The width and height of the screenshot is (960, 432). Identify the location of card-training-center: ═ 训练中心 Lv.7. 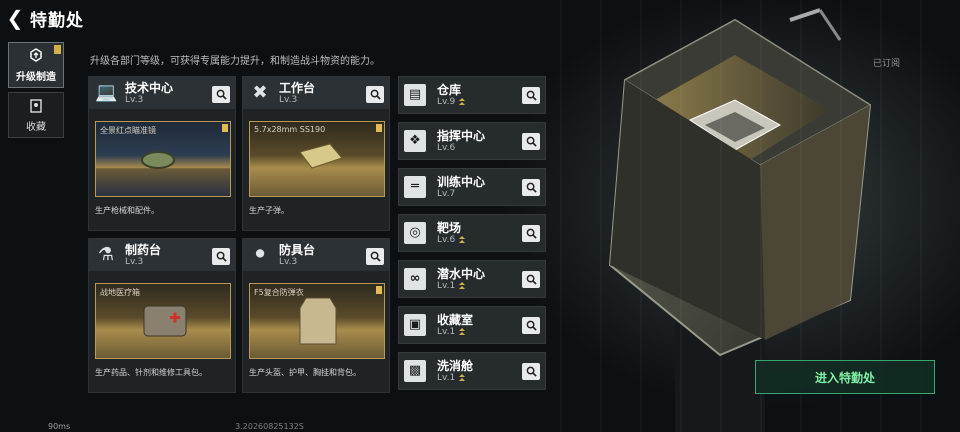
(472, 187).